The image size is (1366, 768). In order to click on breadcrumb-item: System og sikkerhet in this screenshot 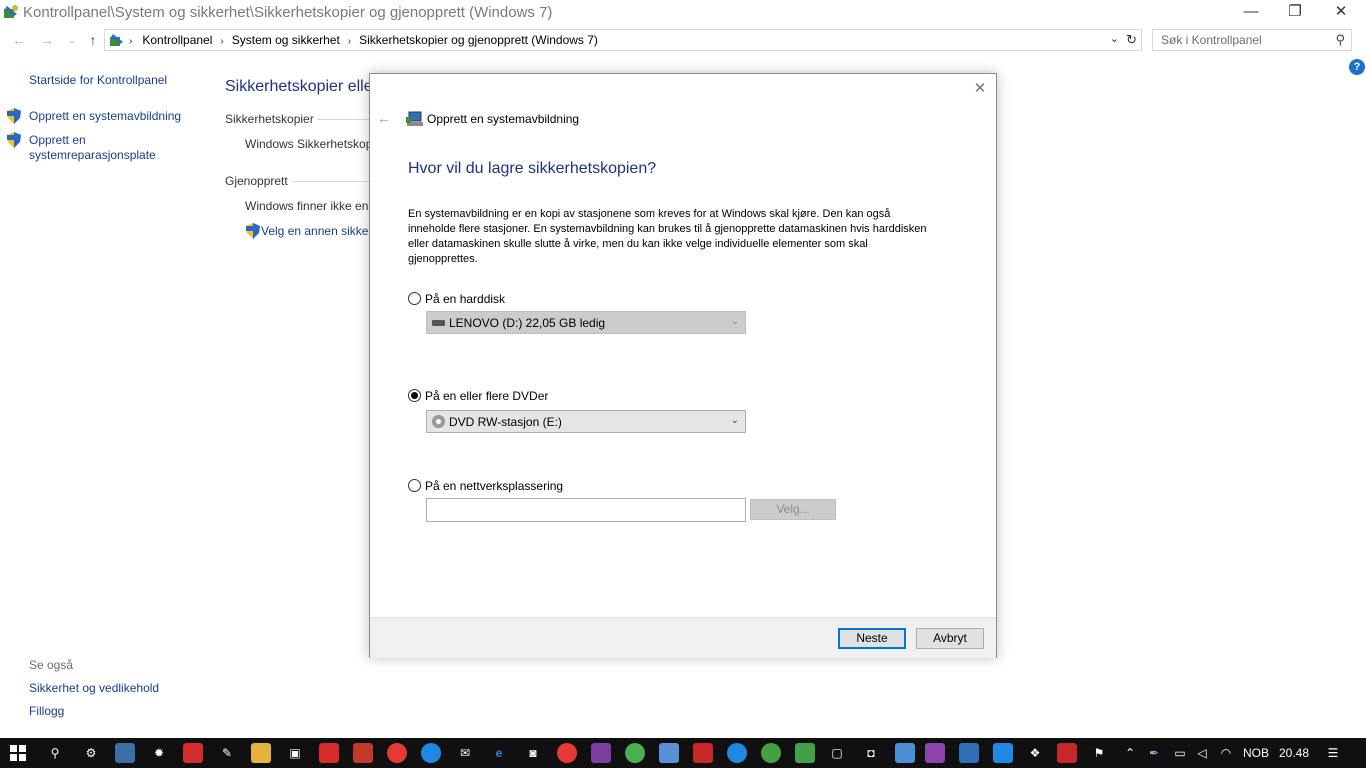, I will do `click(286, 40)`.